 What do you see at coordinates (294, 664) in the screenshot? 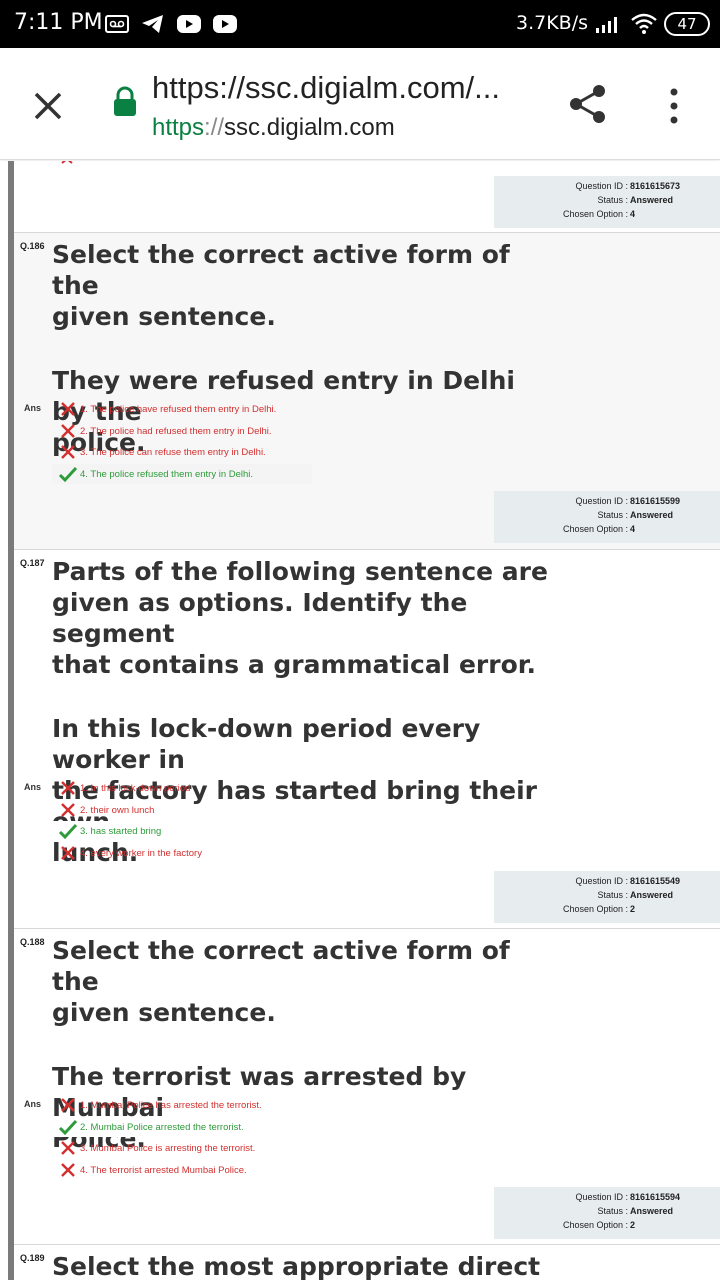
I see `question-line: that contains a grammatical error.` at bounding box center [294, 664].